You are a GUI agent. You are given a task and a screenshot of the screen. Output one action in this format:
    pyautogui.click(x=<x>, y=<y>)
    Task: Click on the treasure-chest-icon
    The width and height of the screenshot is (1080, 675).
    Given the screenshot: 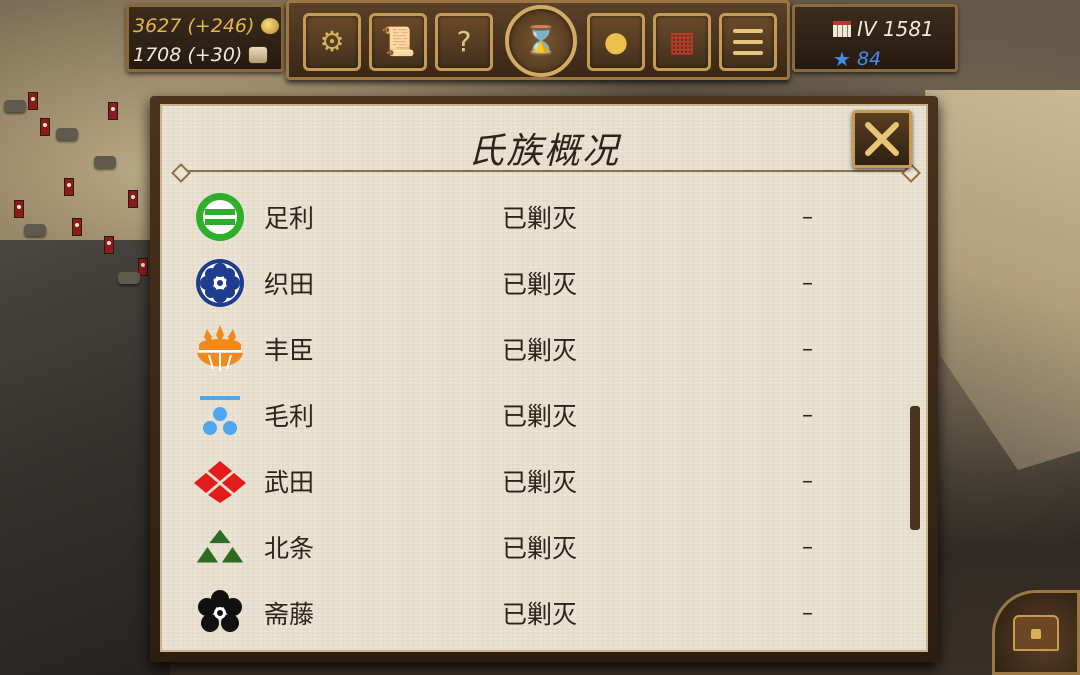 What is the action you would take?
    pyautogui.click(x=1036, y=632)
    